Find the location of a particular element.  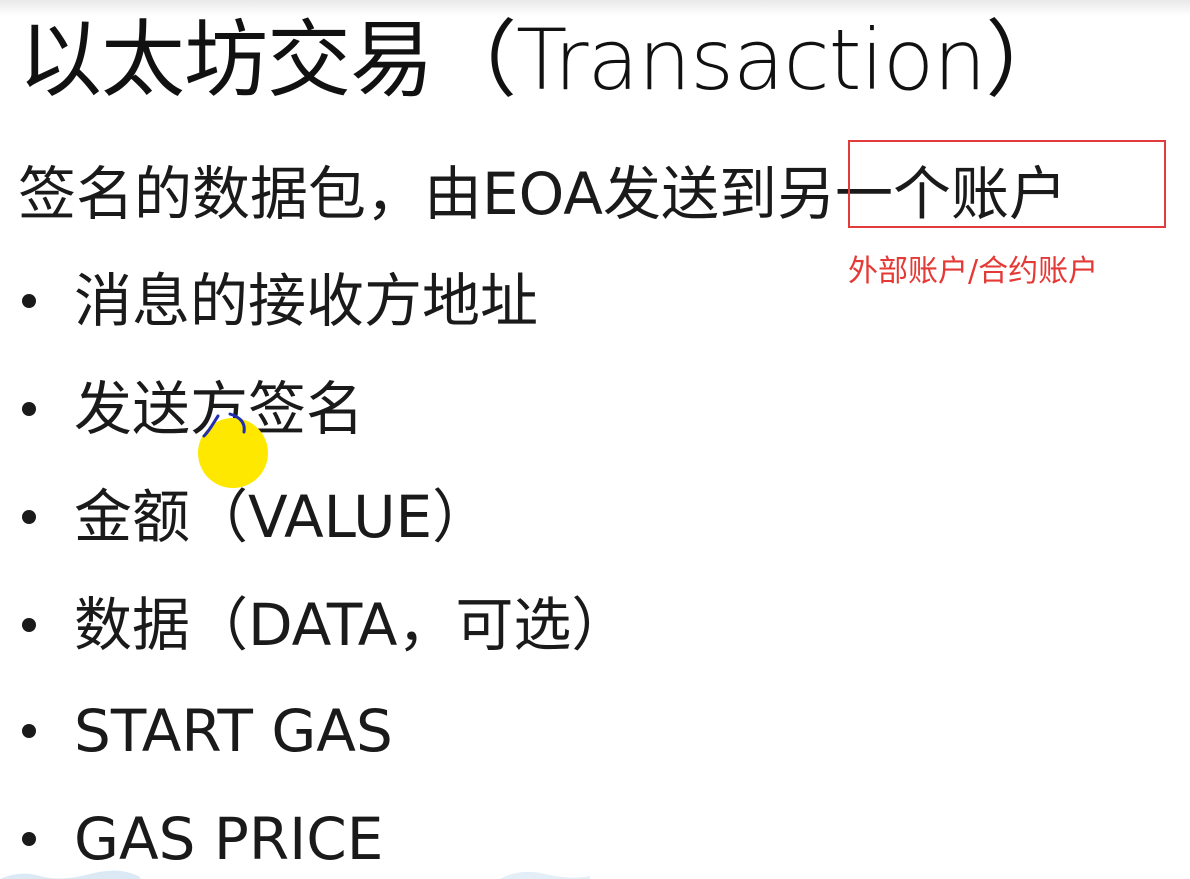

bullet-text: 数据（DATA，可选） is located at coordinates (352, 625).